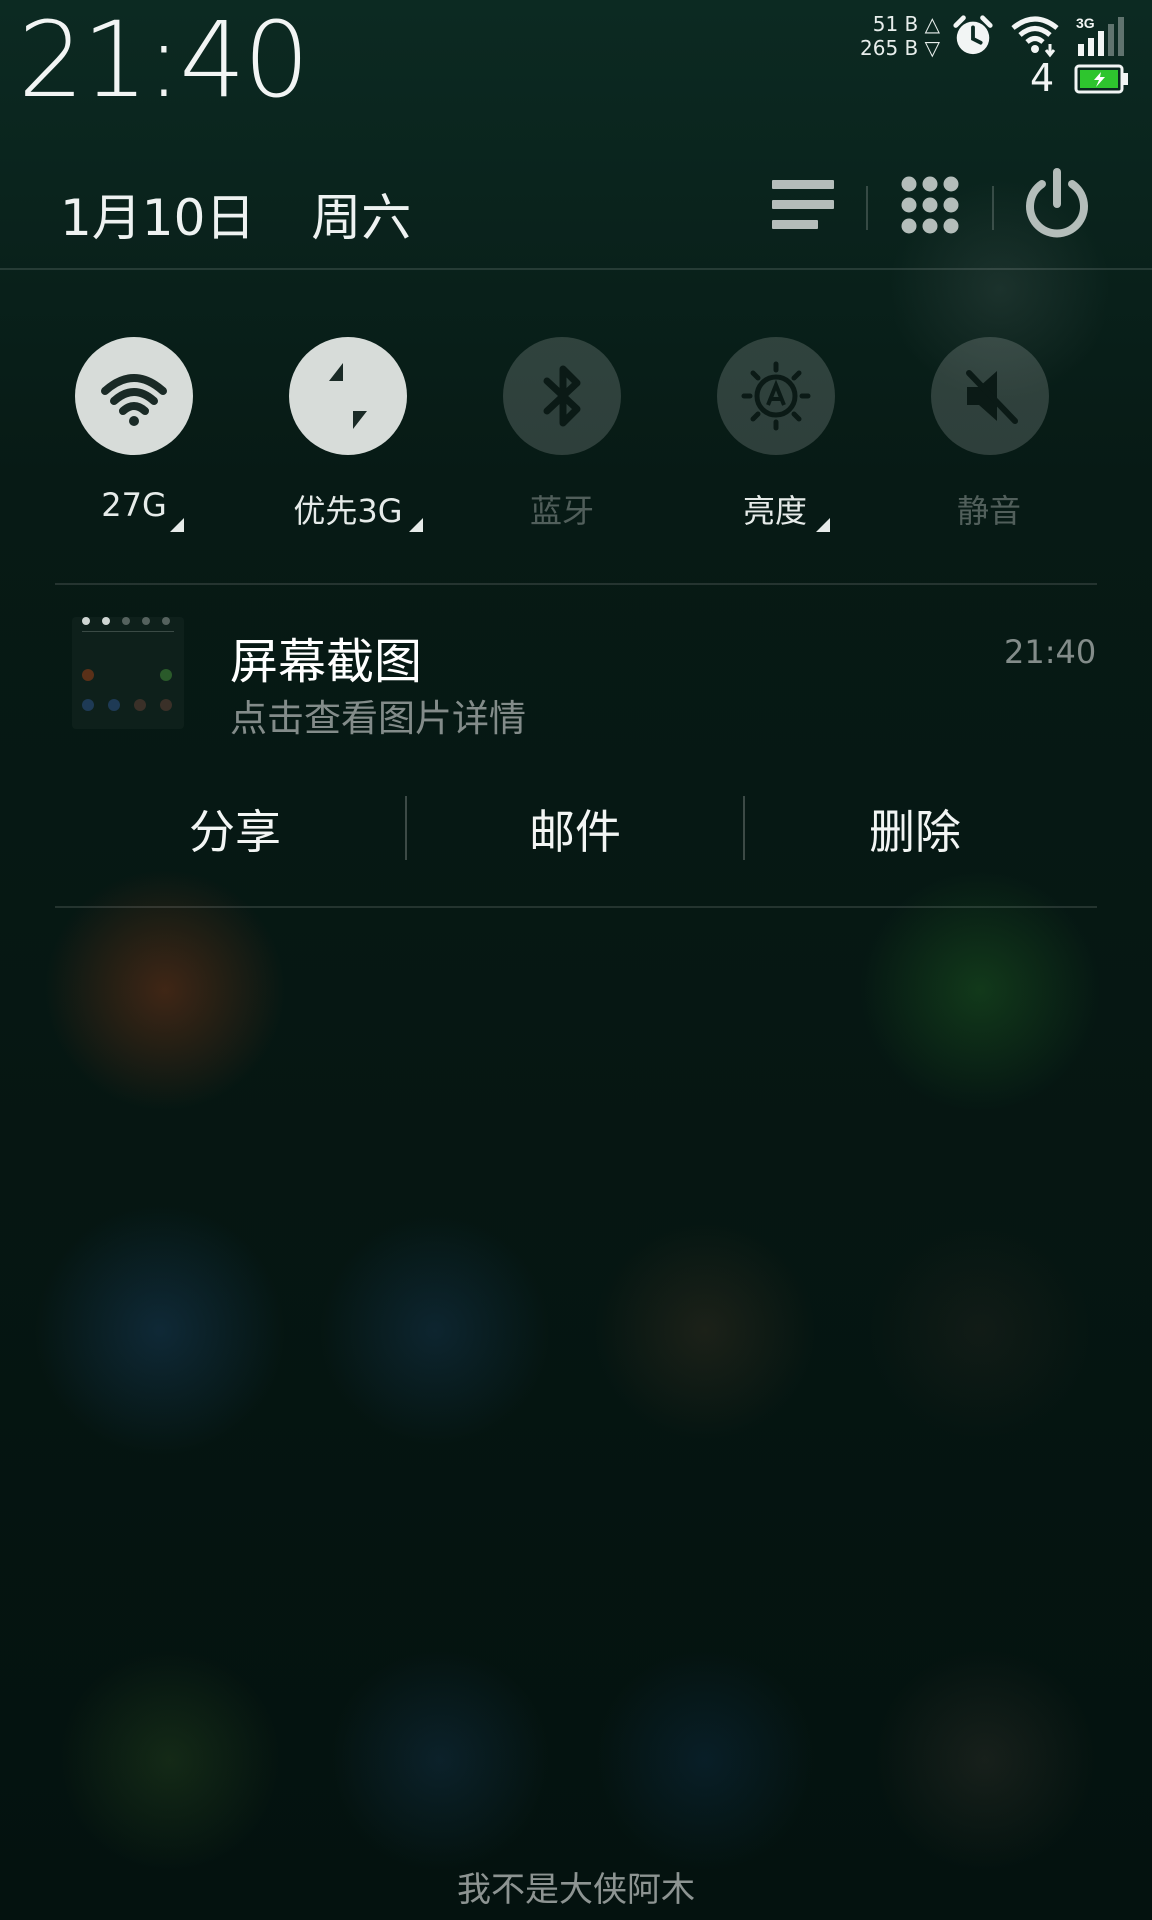 Image resolution: width=1152 pixels, height=1920 pixels. What do you see at coordinates (1042, 78) in the screenshot?
I see `sim-slot-number: 4` at bounding box center [1042, 78].